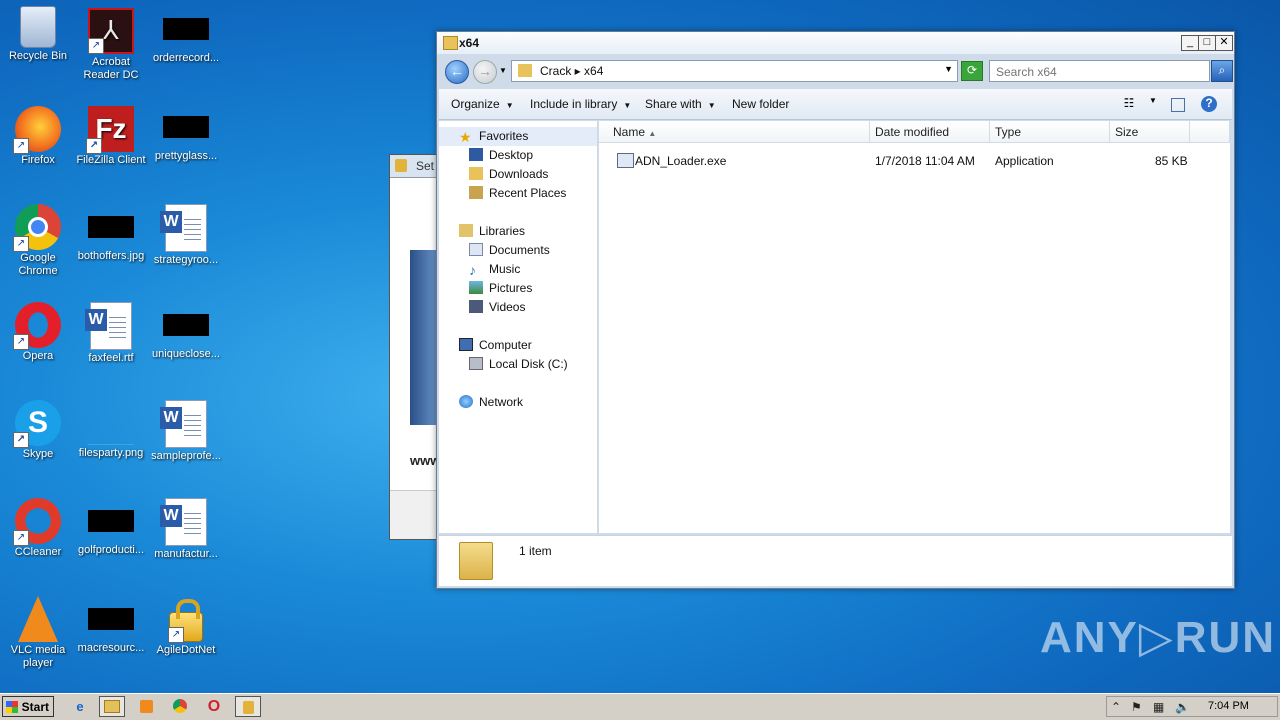  What do you see at coordinates (500, 288) in the screenshot?
I see `nav-pictures: Pictures` at bounding box center [500, 288].